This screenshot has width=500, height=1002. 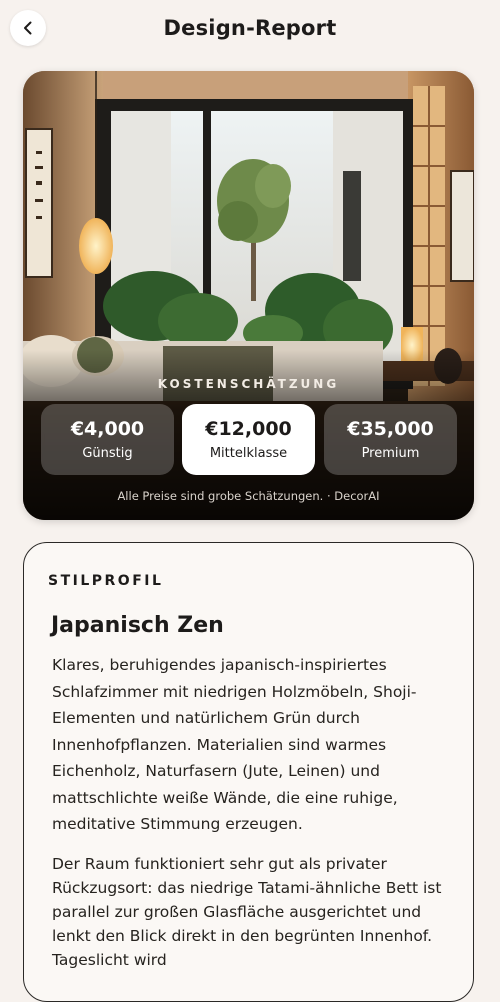 I want to click on tier-name: Günstig, so click(x=107, y=453).